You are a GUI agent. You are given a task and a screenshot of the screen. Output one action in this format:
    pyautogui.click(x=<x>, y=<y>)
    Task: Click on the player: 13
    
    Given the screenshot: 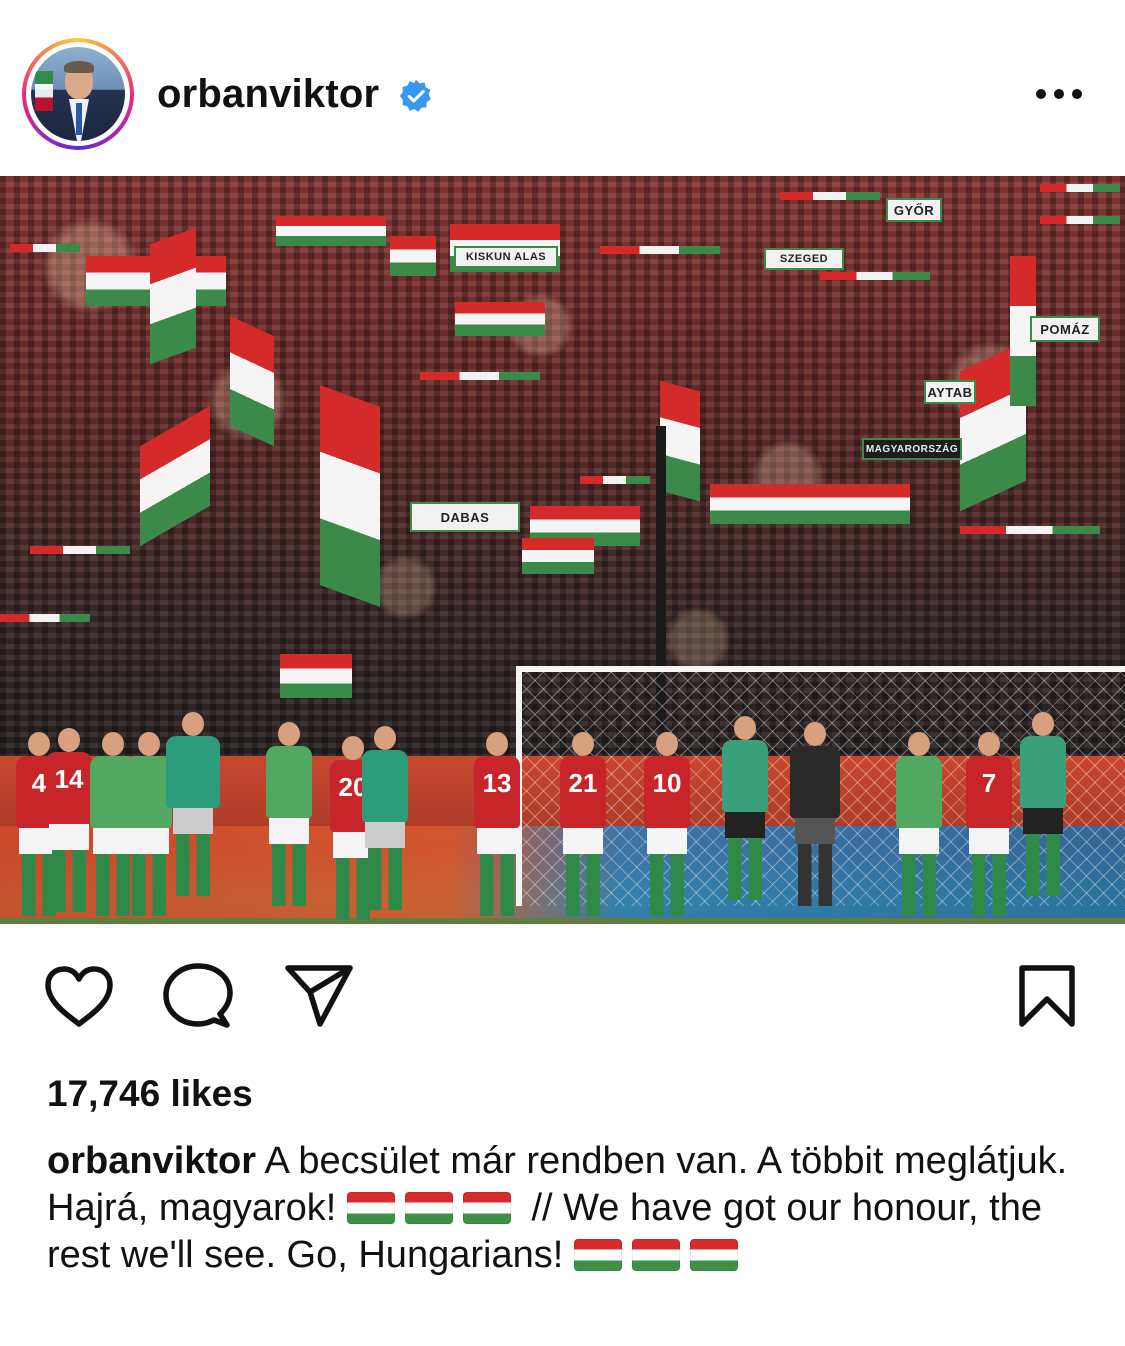 What is the action you would take?
    pyautogui.click(x=497, y=824)
    